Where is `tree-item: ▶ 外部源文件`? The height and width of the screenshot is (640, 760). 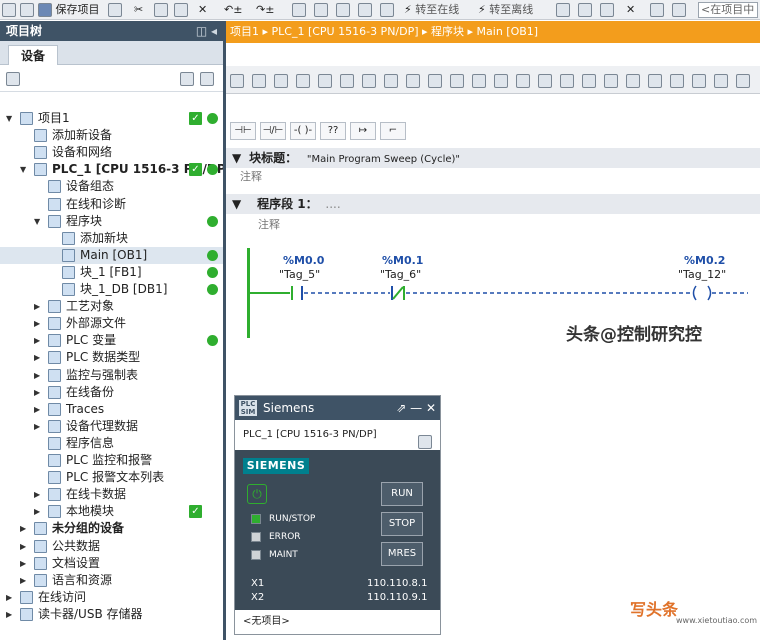
tree-item: ▶ 外部源文件 is located at coordinates (111, 323).